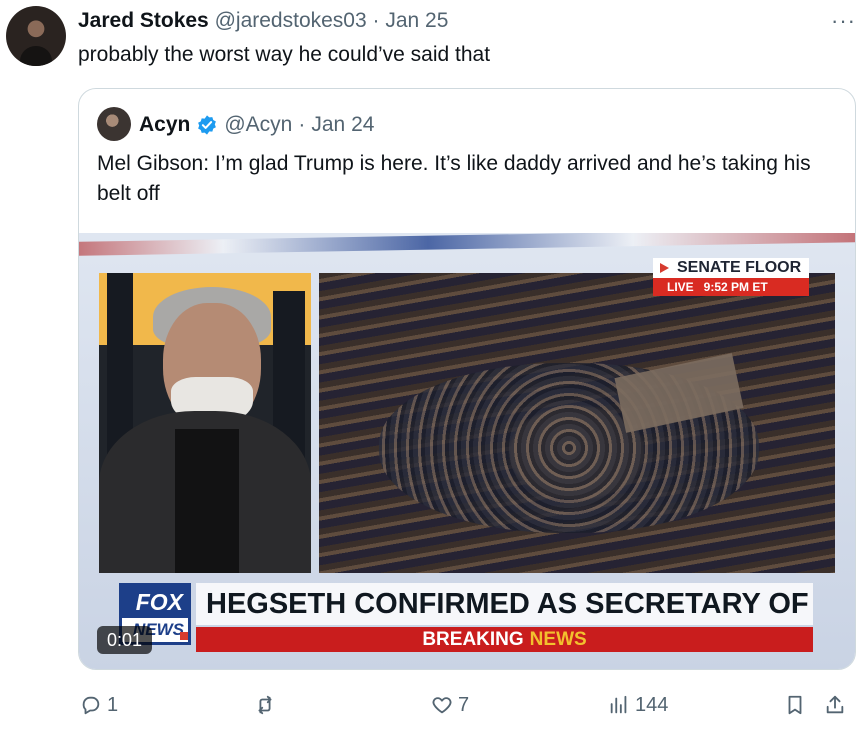  I want to click on breaking-prefix: BREAKING, so click(473, 639).